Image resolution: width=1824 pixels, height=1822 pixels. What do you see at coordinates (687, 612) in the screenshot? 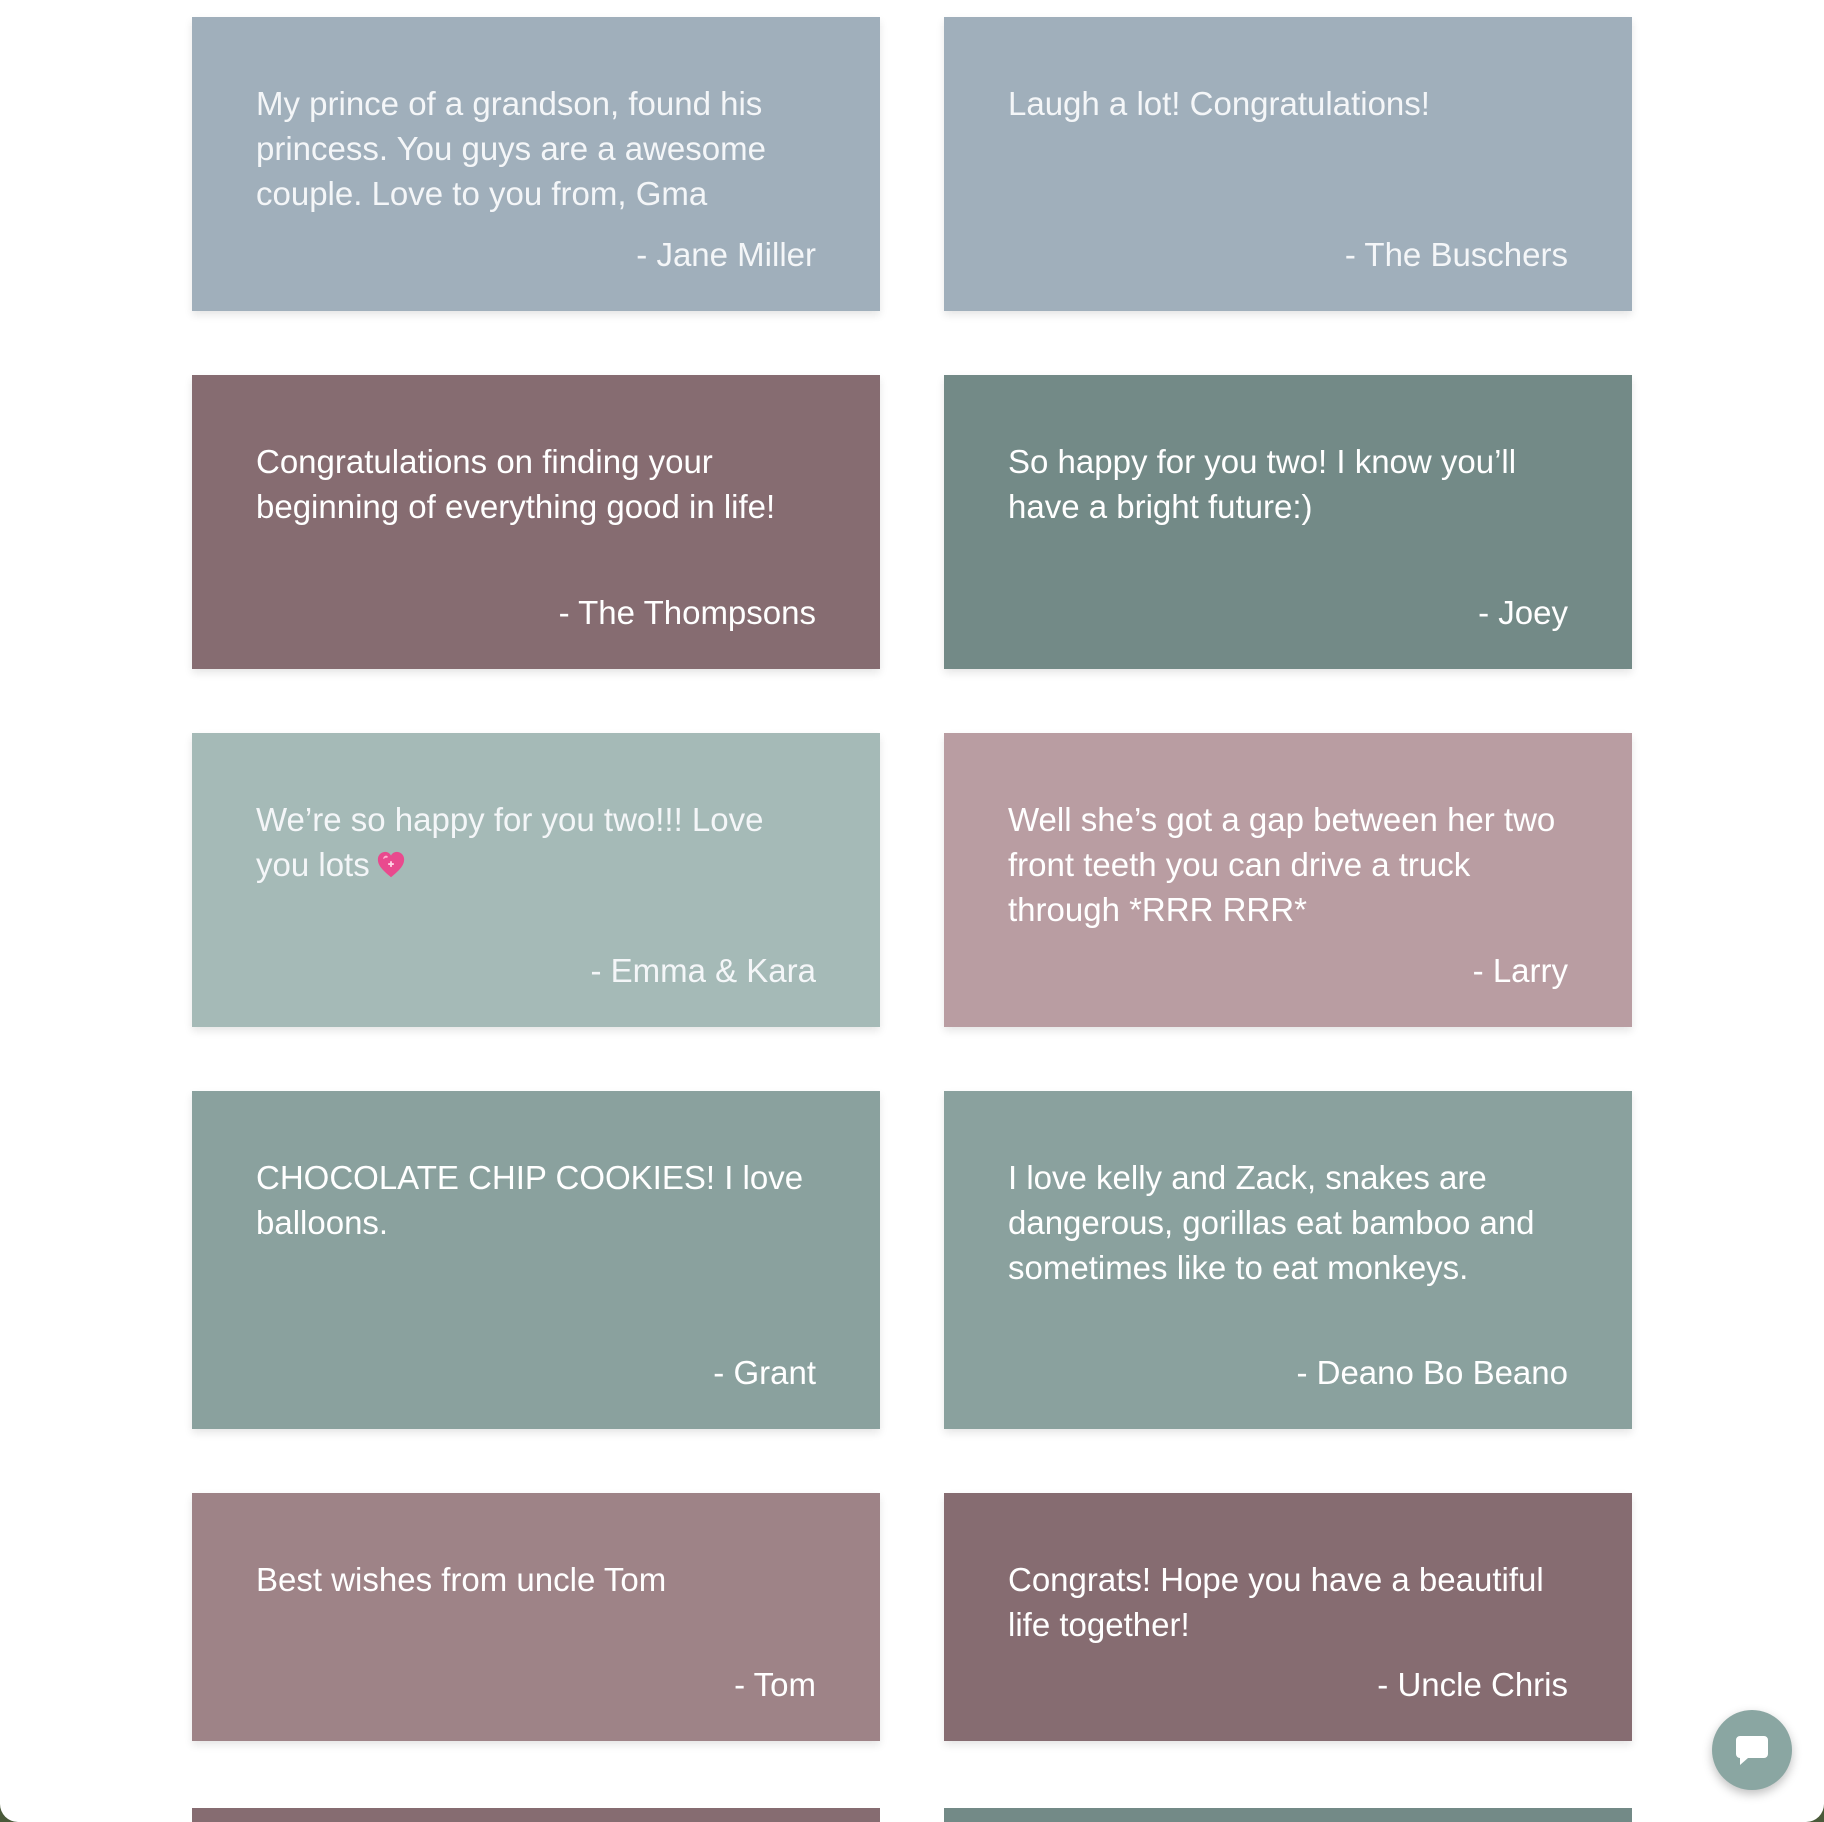
I see `card-author: - The Thompsons` at bounding box center [687, 612].